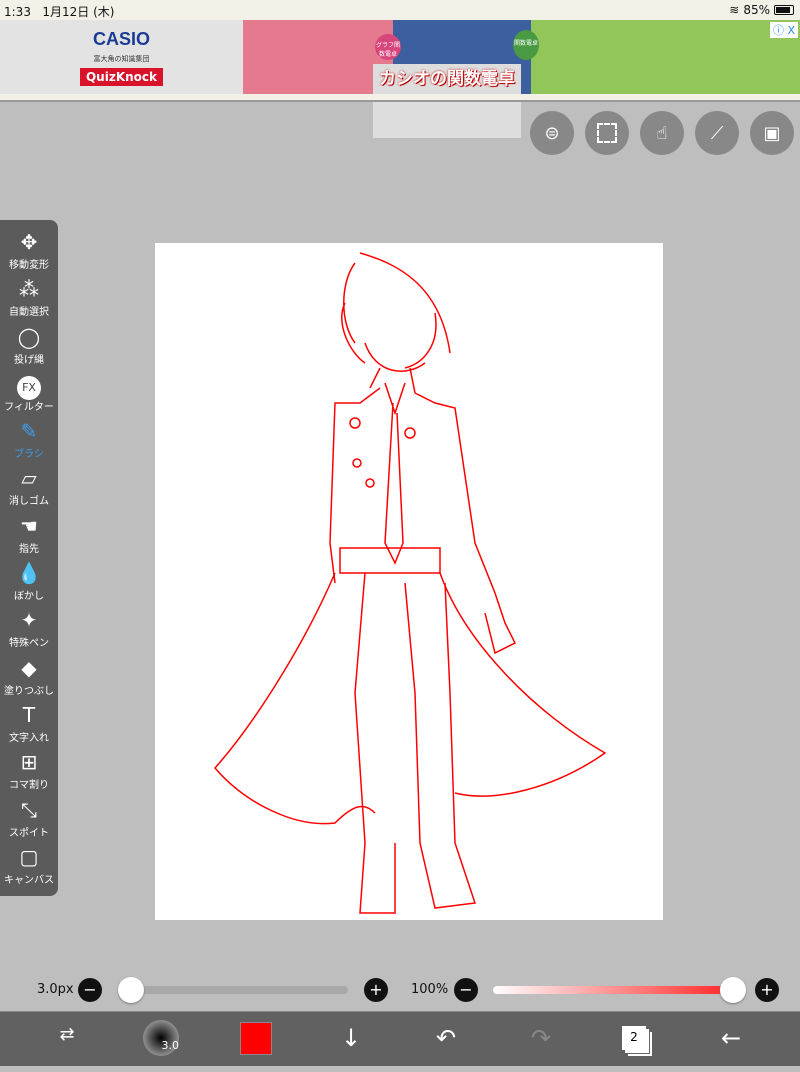 The width and height of the screenshot is (800, 1072). I want to click on sidebar-item-move: ✥ 移動変形, so click(29, 251).